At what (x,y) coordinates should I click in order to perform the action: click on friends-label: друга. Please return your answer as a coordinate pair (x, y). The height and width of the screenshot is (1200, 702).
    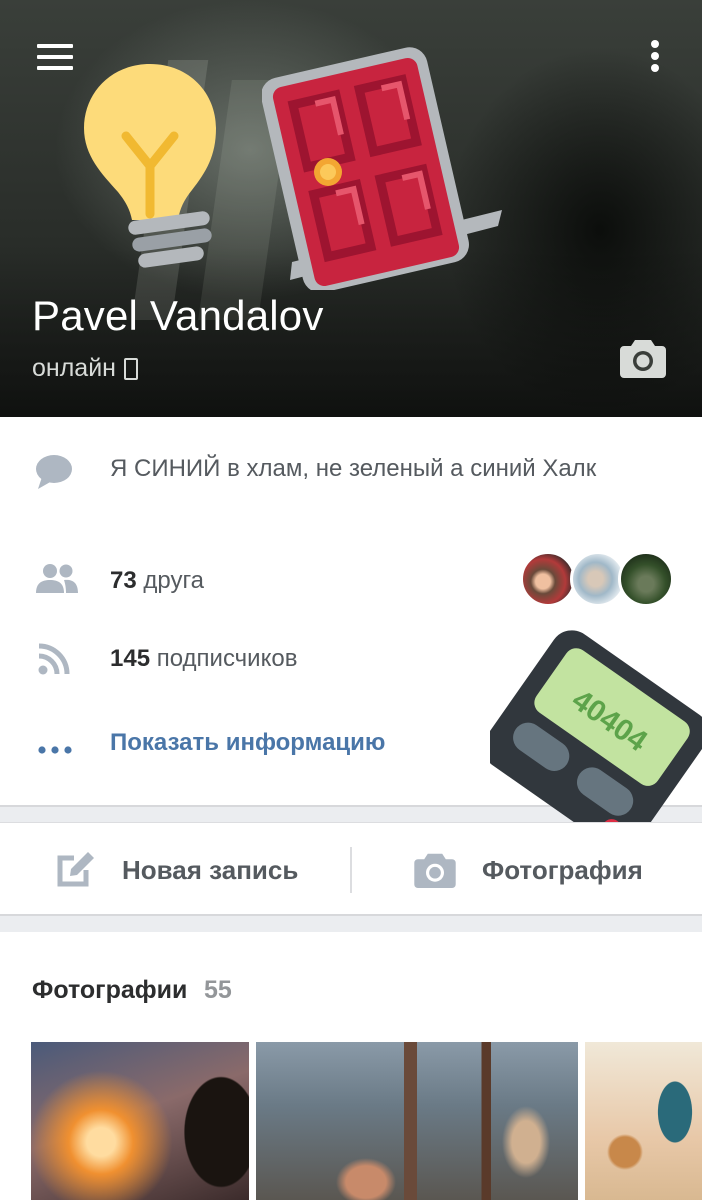
    Looking at the image, I should click on (174, 580).